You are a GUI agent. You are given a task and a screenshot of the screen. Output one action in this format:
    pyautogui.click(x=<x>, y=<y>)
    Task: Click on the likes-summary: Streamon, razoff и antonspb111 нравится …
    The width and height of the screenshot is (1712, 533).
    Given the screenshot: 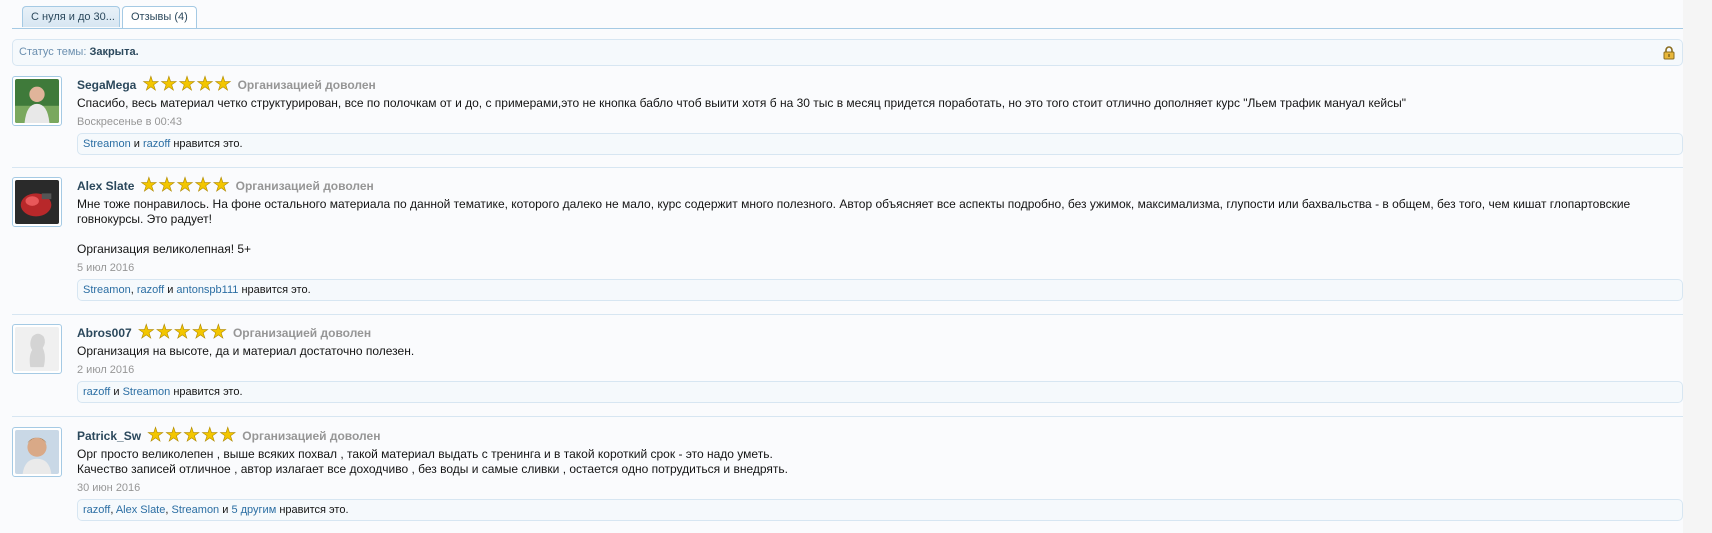 What is the action you would take?
    pyautogui.click(x=880, y=290)
    